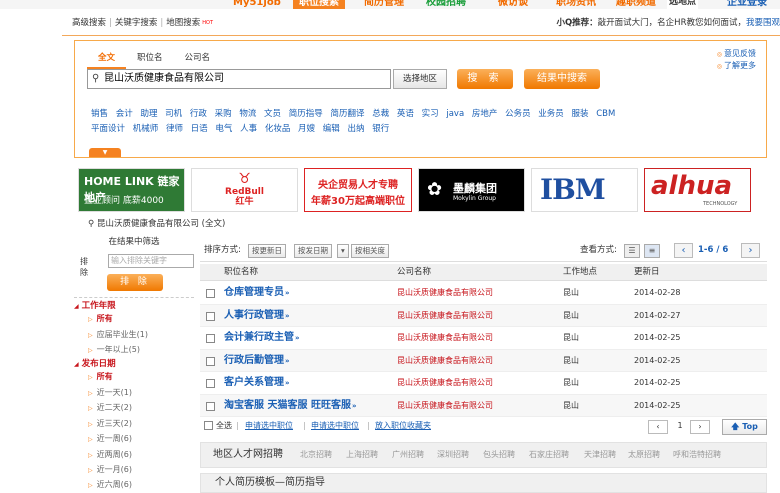  I want to click on sort-direction-icon: ▾, so click(343, 251).